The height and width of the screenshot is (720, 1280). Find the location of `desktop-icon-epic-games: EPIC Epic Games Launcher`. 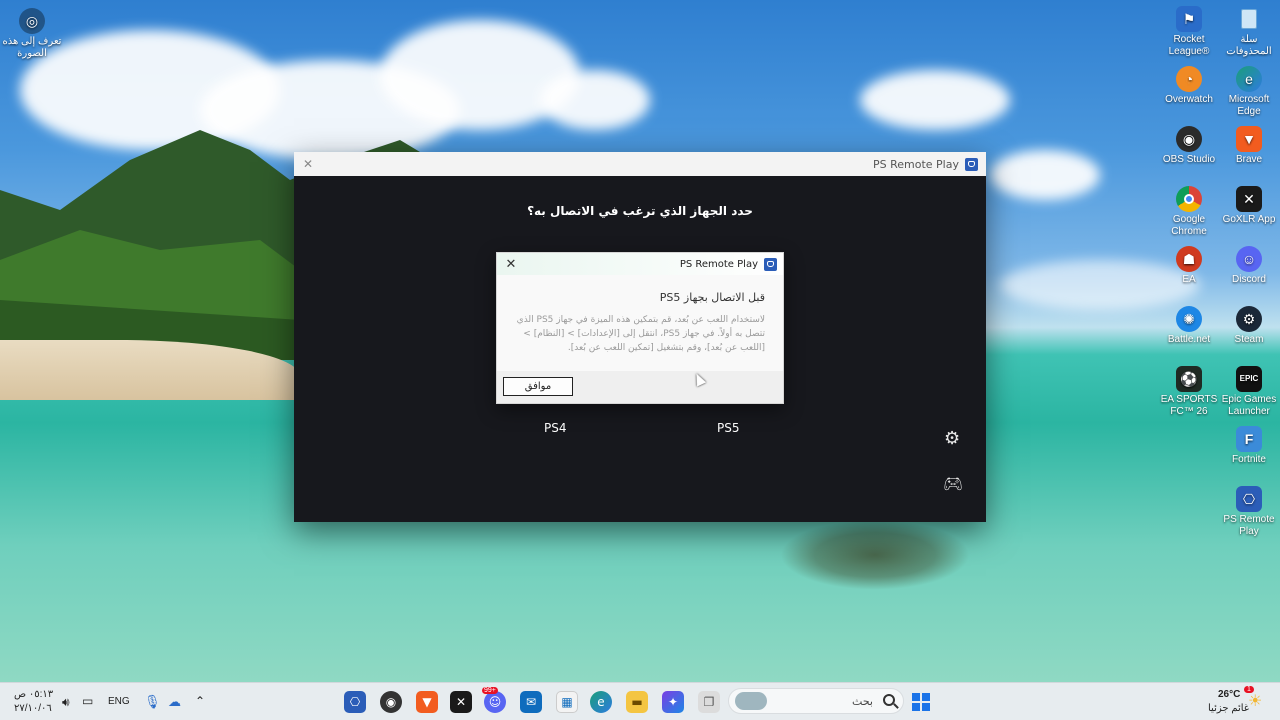

desktop-icon-epic-games: EPIC Epic Games Launcher is located at coordinates (1248, 392).